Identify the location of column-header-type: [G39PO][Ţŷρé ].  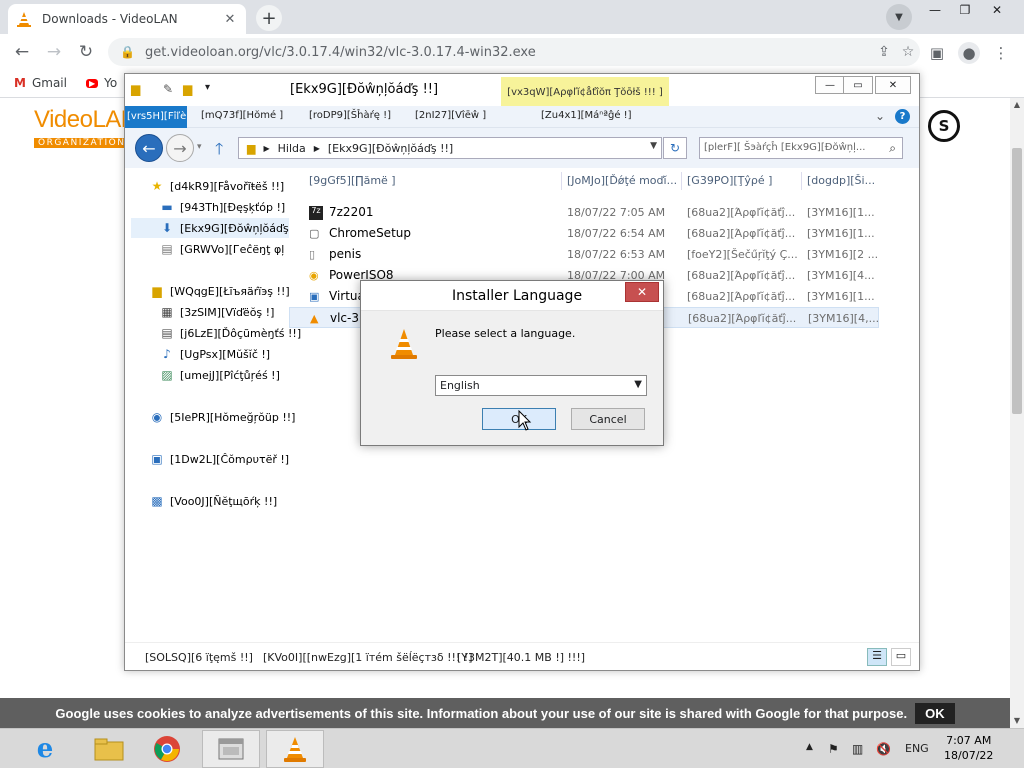
(729, 180).